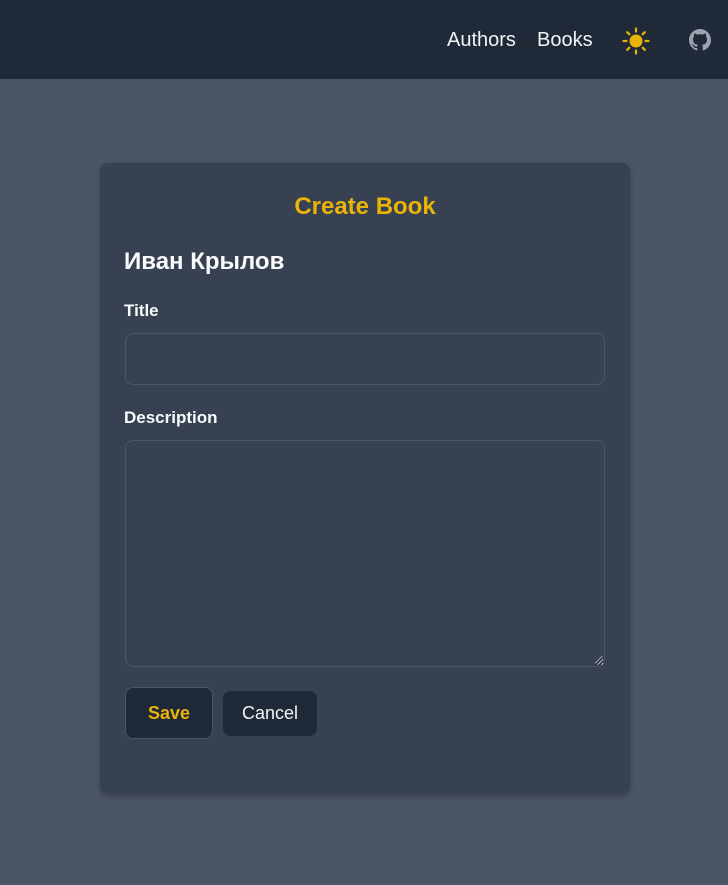 This screenshot has height=885, width=728. I want to click on cancel-button: Cancel, so click(270, 713).